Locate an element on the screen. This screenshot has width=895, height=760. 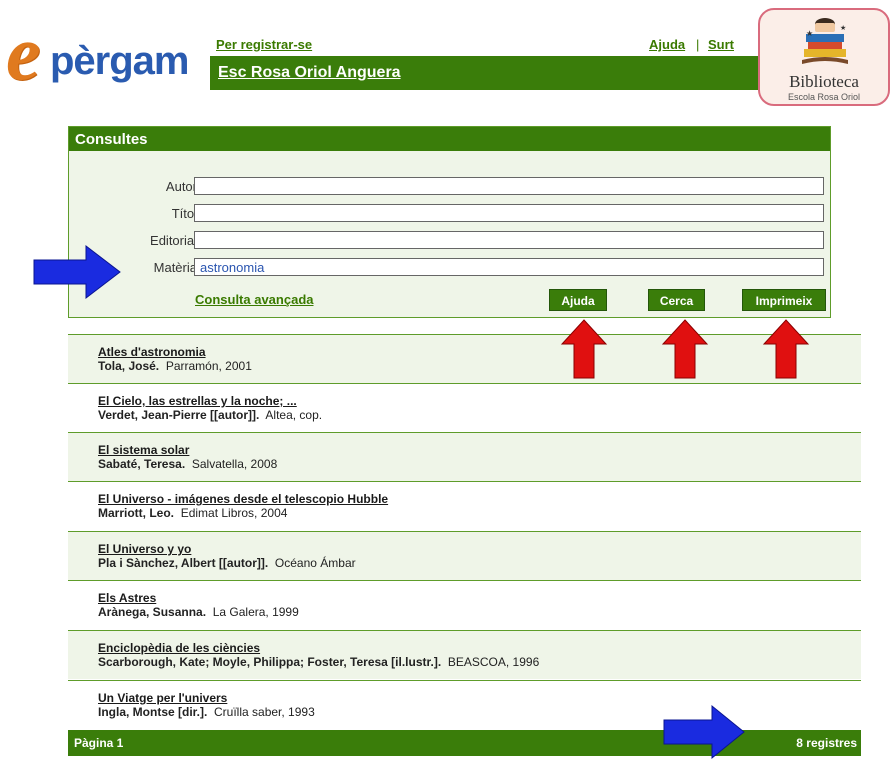
panel-header: Consultes is located at coordinates (449, 139).